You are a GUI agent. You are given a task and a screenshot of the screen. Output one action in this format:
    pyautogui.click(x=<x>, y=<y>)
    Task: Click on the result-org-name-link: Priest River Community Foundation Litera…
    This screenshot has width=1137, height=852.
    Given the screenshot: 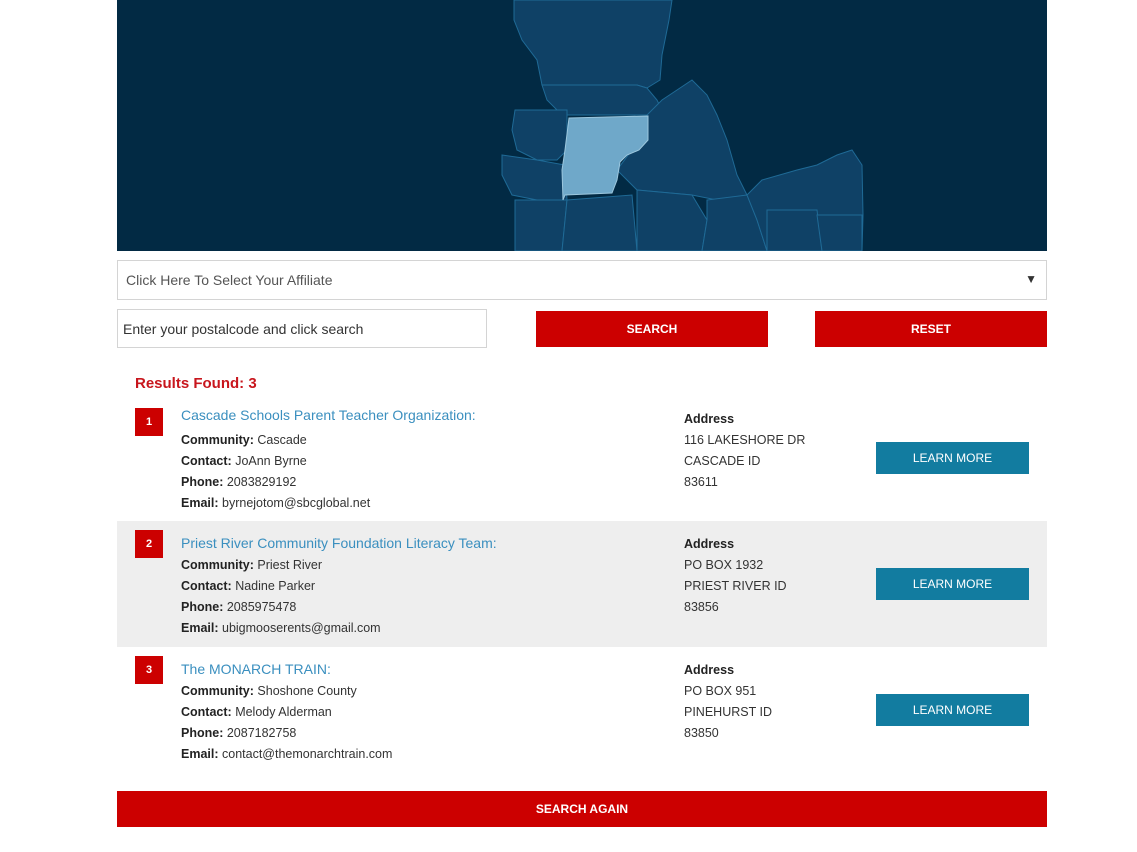 What is the action you would take?
    pyautogui.click(x=339, y=543)
    